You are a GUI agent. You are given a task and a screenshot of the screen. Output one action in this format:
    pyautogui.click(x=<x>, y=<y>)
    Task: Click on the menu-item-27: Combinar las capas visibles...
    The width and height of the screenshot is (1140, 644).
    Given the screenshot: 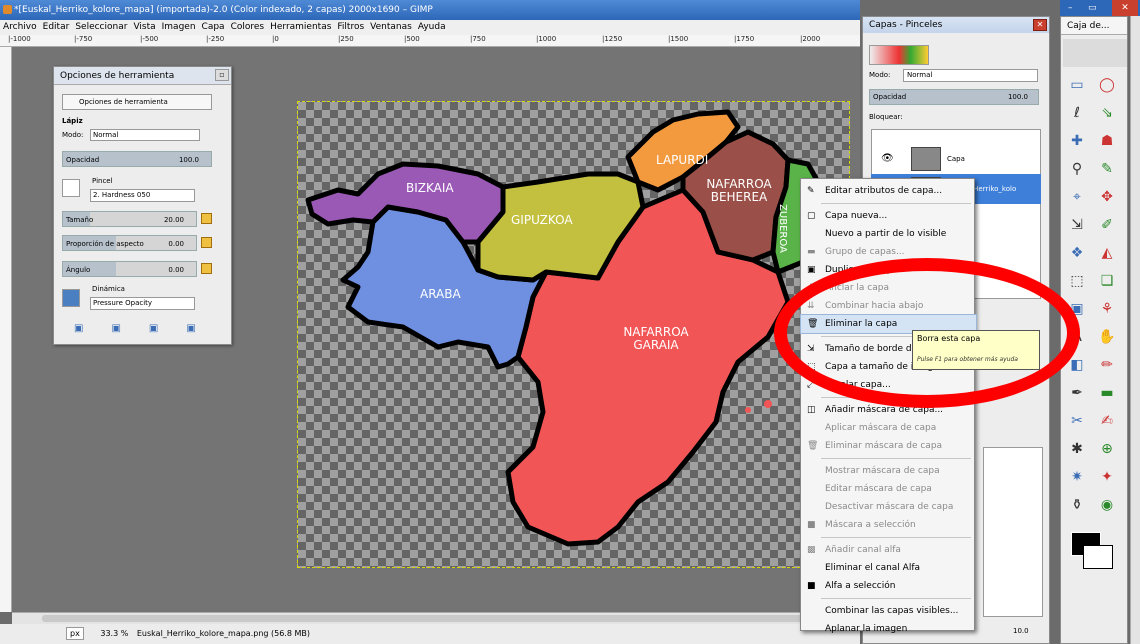 What is the action you would take?
    pyautogui.click(x=888, y=611)
    